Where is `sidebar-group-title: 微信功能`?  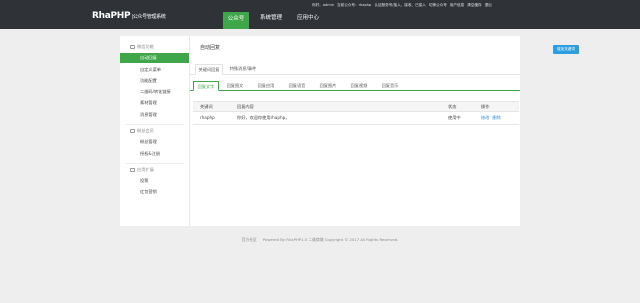
sidebar-group-title: 微信功能 is located at coordinates (145, 46).